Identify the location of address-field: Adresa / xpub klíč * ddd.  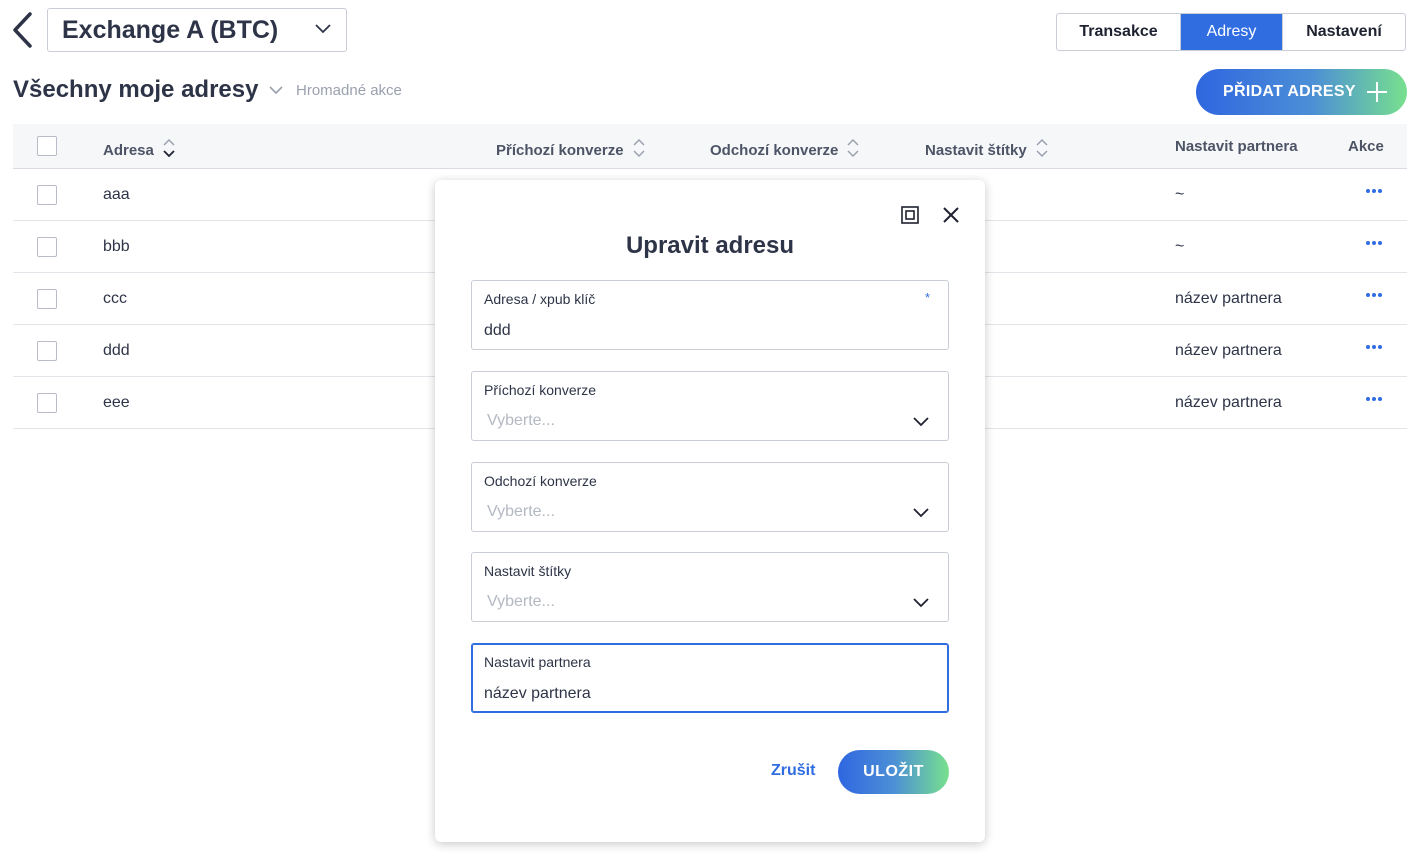
(710, 315).